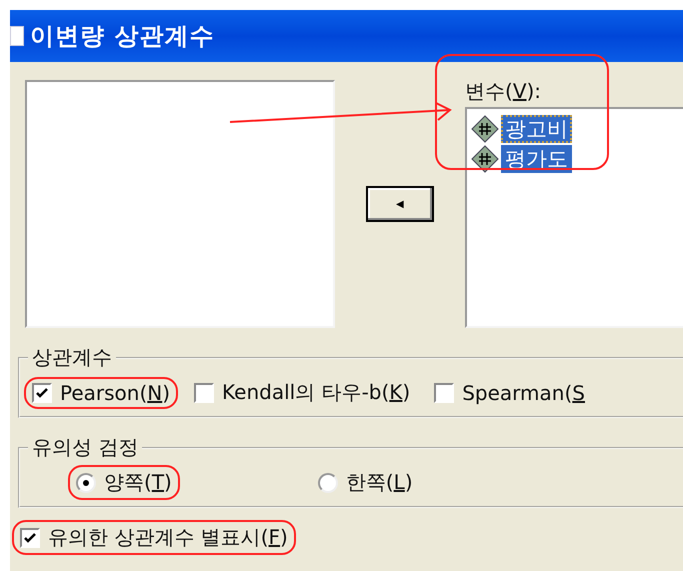 The height and width of the screenshot is (571, 683). What do you see at coordinates (536, 159) in the screenshot?
I see `variable-item: 평가도` at bounding box center [536, 159].